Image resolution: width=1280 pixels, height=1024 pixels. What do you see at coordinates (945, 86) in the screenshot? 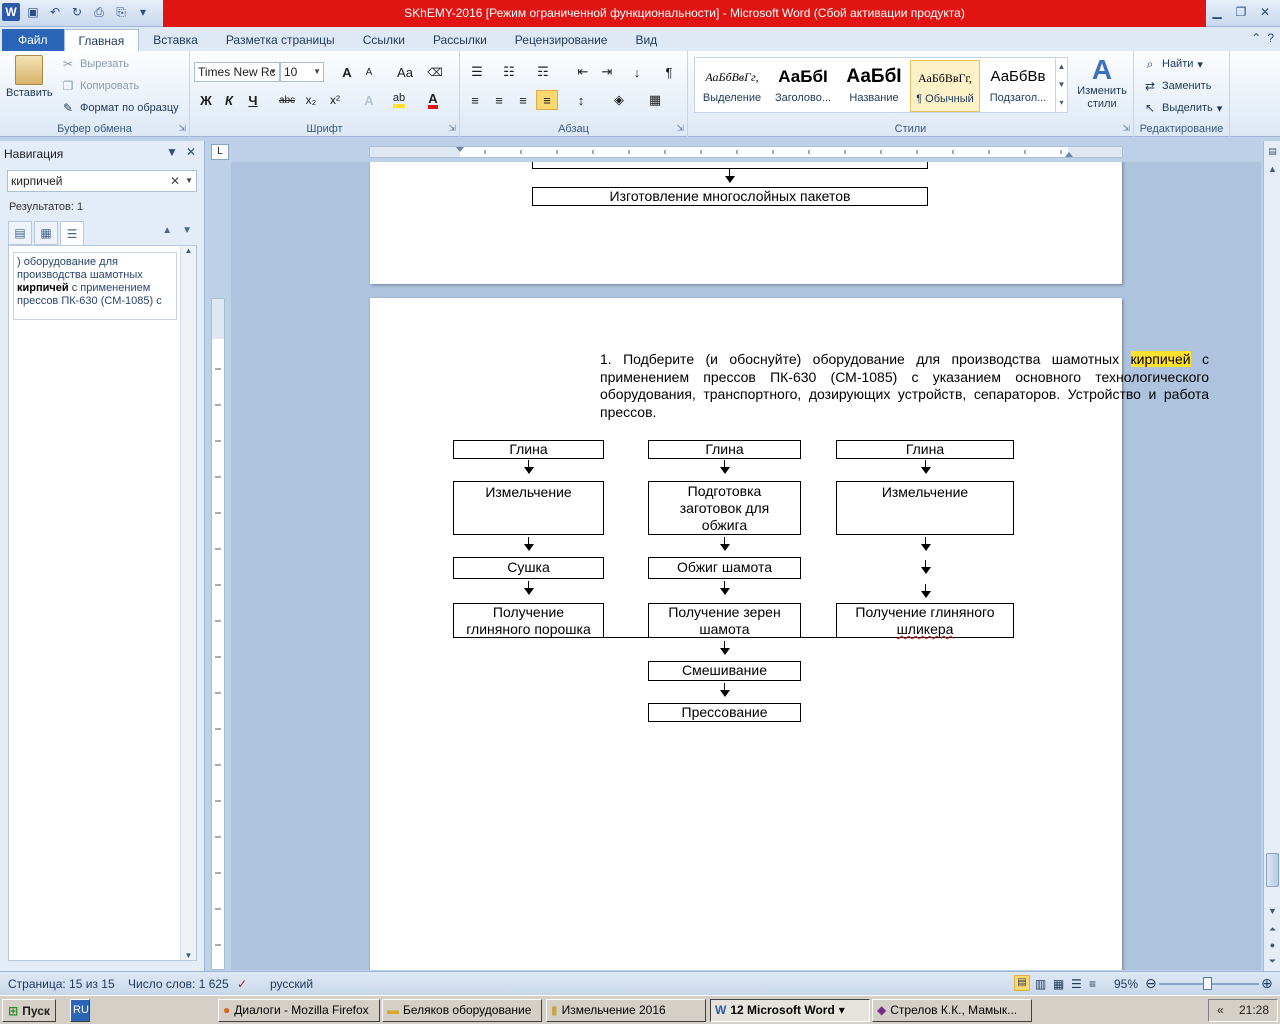
I see `style-normal: АаБбВвГг, ¶ Обычный` at bounding box center [945, 86].